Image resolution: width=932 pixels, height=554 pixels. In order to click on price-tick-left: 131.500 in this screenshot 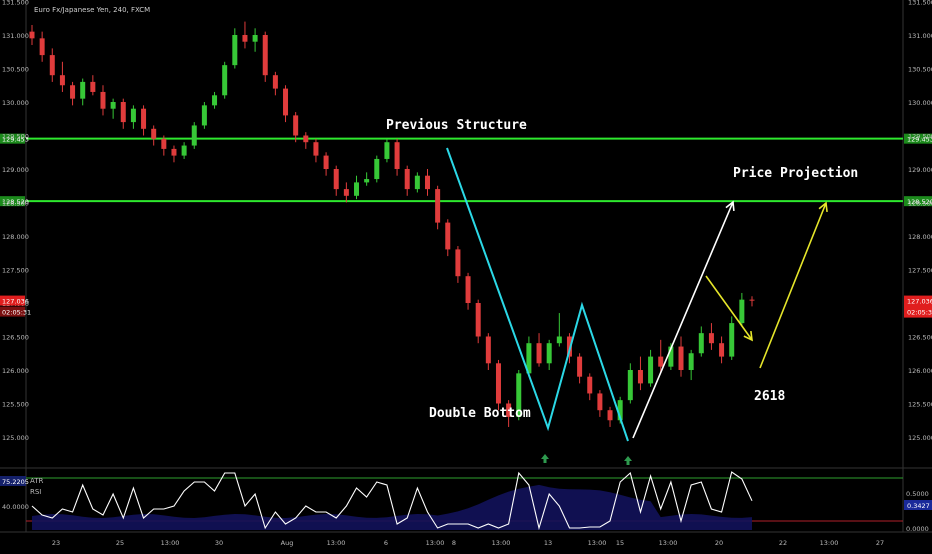, I will do `click(15, 3)`.